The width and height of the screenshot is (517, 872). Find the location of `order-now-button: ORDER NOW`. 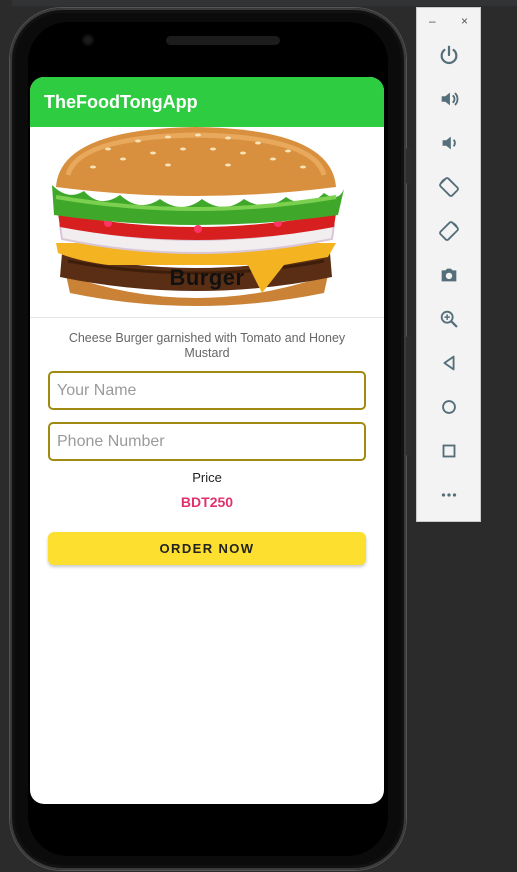

order-now-button: ORDER NOW is located at coordinates (207, 548).